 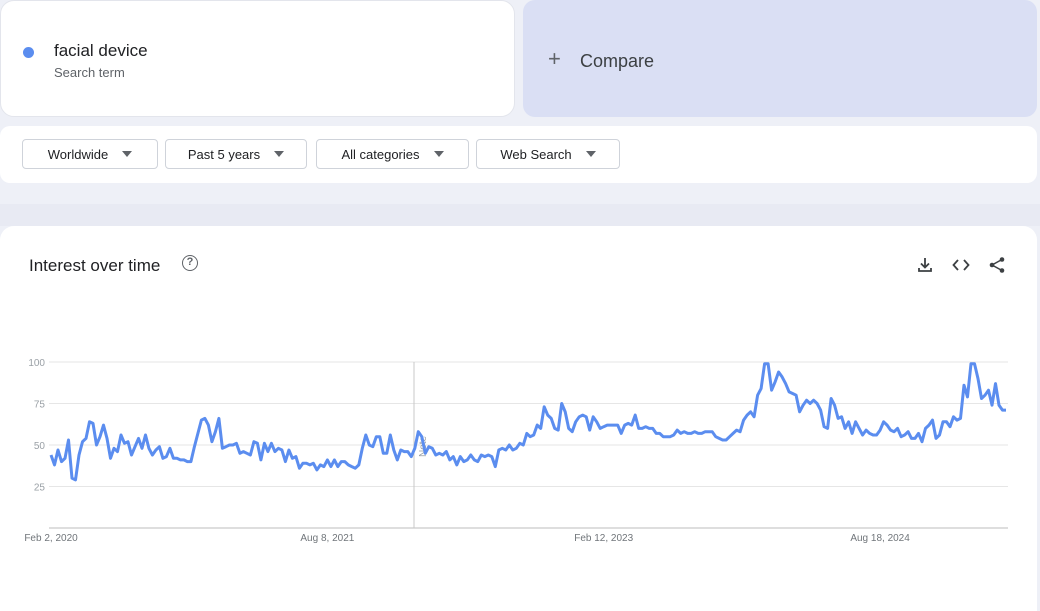 I want to click on x-tick-label: Feb 2, 2020, so click(x=51, y=538).